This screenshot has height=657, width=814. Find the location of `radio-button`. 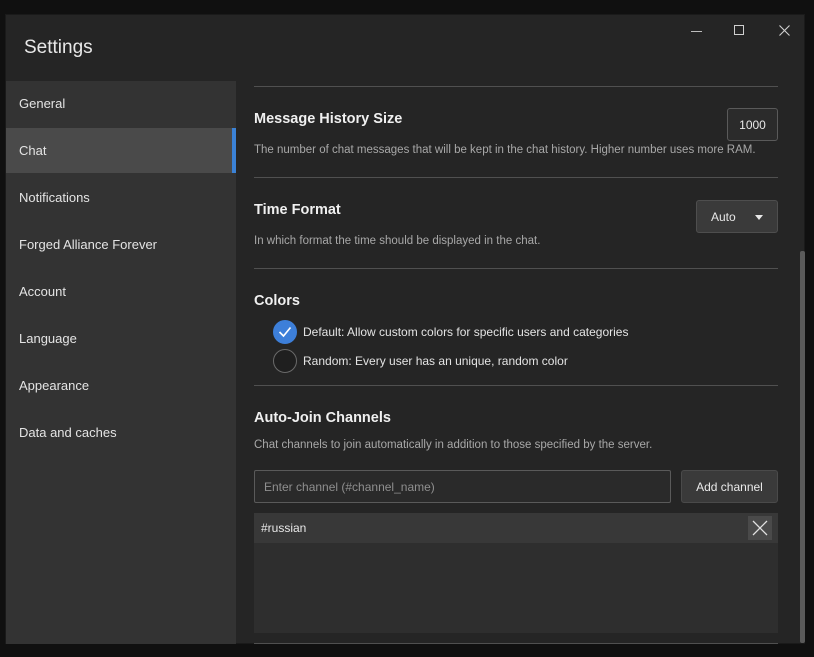

radio-button is located at coordinates (285, 361).